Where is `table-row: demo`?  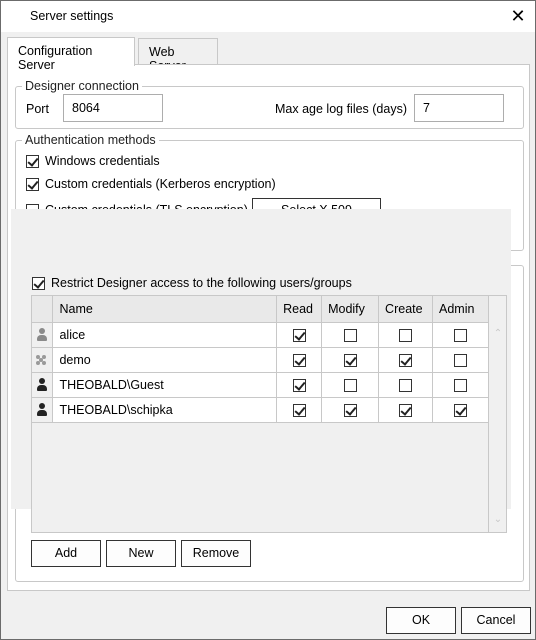
table-row: demo is located at coordinates (260, 360).